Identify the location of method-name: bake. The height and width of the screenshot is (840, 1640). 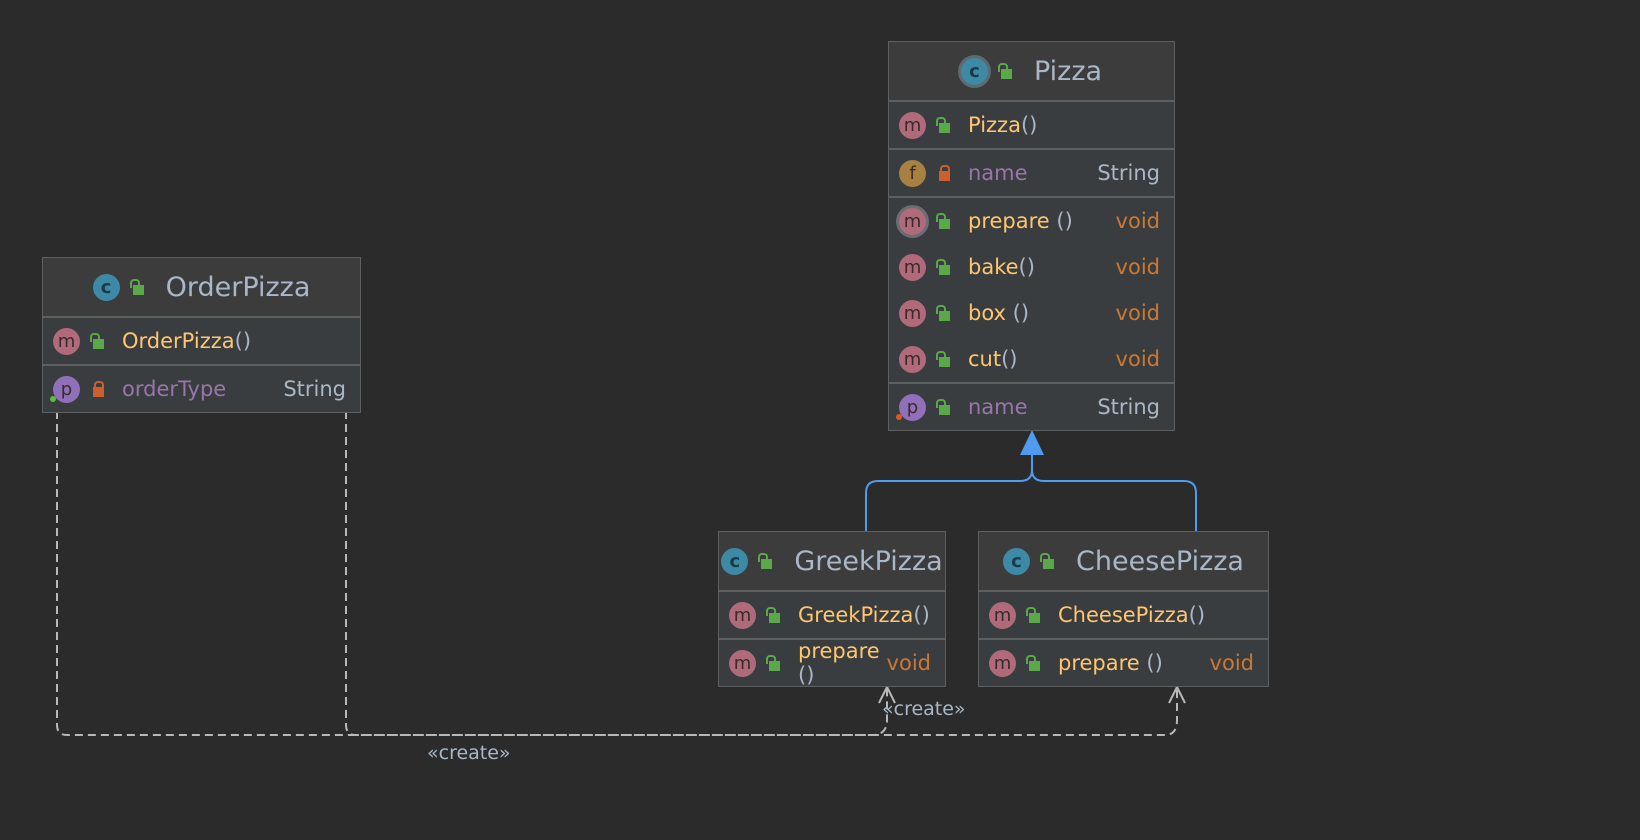
(993, 267).